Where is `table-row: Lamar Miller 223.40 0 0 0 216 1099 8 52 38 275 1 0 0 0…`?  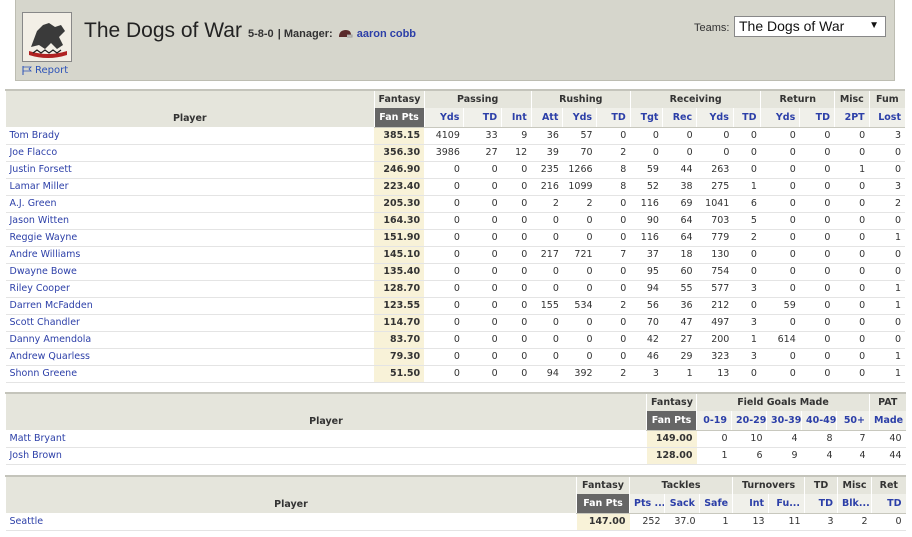 table-row: Lamar Miller 223.40 0 0 0 216 1099 8 52 38 275 1 0 0 0… is located at coordinates (455, 187).